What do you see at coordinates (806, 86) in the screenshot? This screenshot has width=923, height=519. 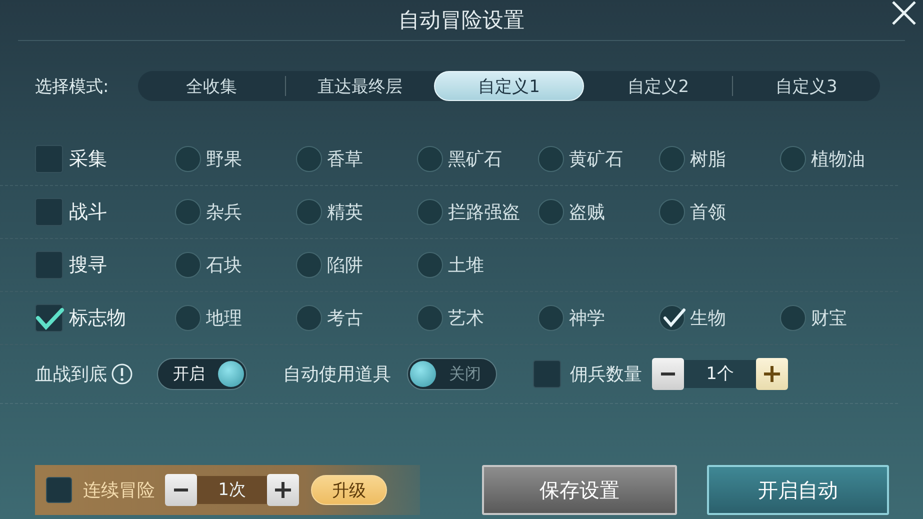 I see `mode-tab: 自定义3` at bounding box center [806, 86].